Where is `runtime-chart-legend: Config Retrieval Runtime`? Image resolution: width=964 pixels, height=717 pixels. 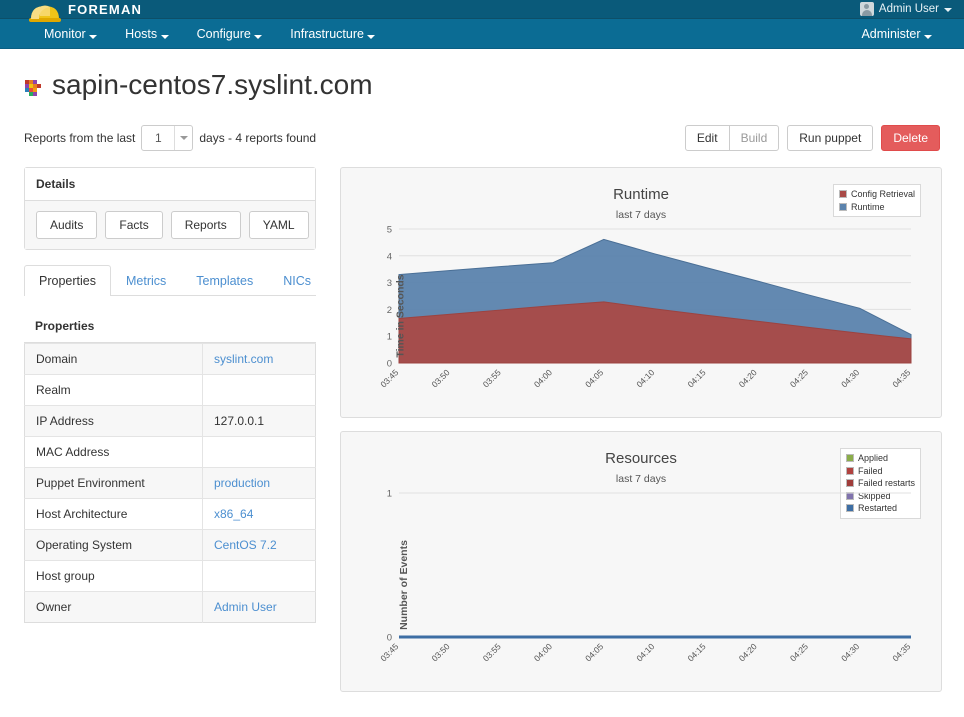
runtime-chart-legend: Config Retrieval Runtime is located at coordinates (876, 200).